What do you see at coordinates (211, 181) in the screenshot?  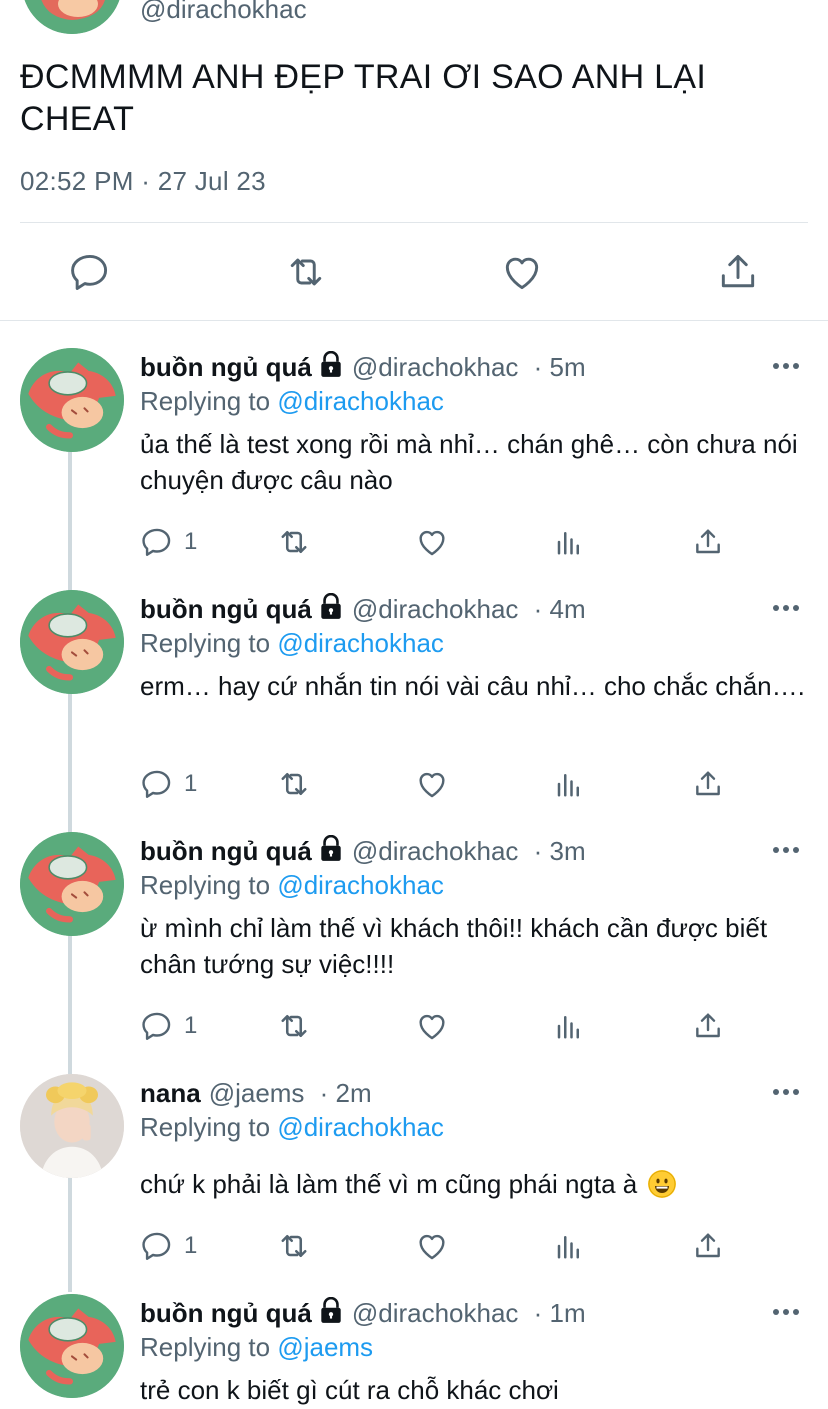 I see `tweet-date: 27 Jul 23` at bounding box center [211, 181].